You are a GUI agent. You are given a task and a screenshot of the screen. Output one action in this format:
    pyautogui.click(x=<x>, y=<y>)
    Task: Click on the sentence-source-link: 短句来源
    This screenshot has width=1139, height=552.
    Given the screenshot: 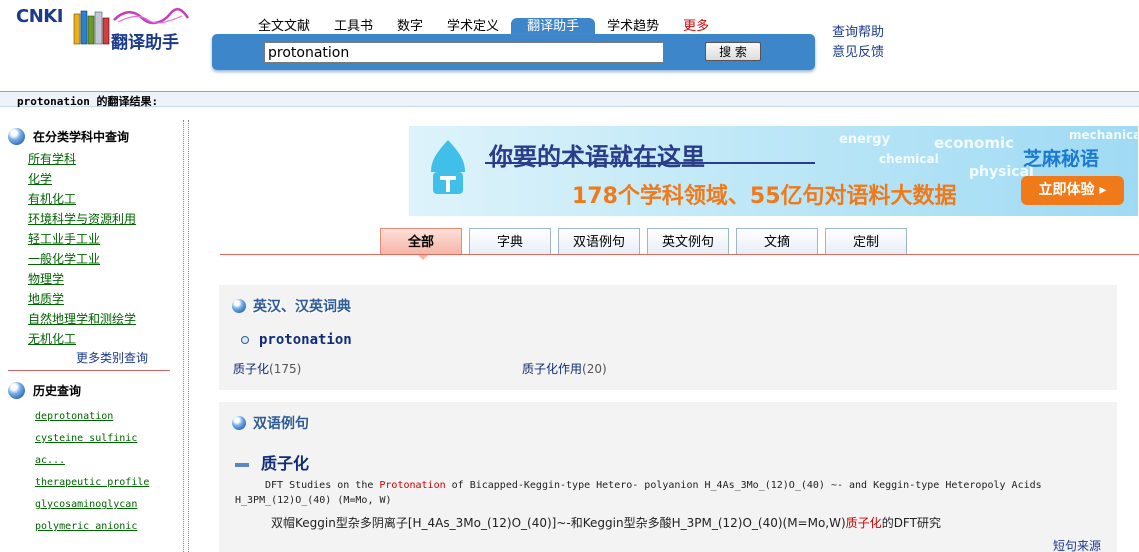 What is the action you would take?
    pyautogui.click(x=1077, y=544)
    